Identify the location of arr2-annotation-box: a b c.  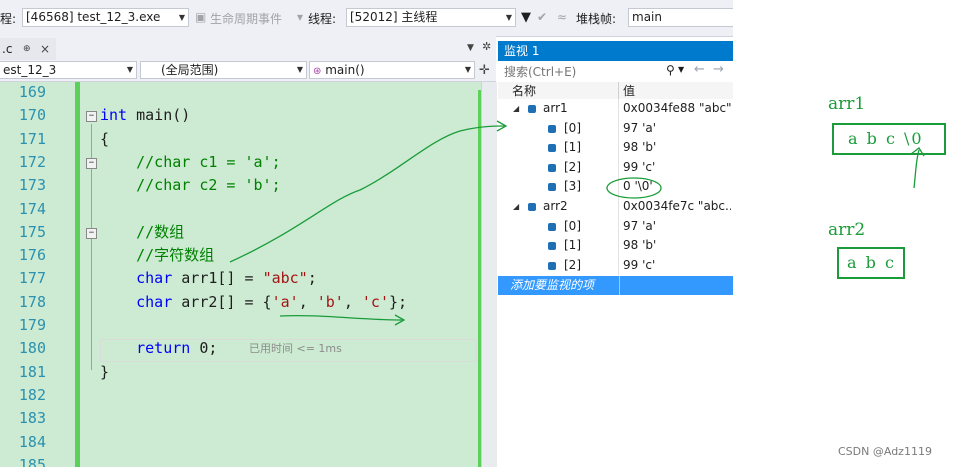
(871, 263).